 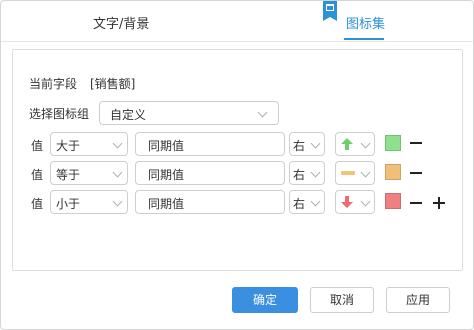 What do you see at coordinates (128, 115) in the screenshot?
I see `icon-group-value: 自定义` at bounding box center [128, 115].